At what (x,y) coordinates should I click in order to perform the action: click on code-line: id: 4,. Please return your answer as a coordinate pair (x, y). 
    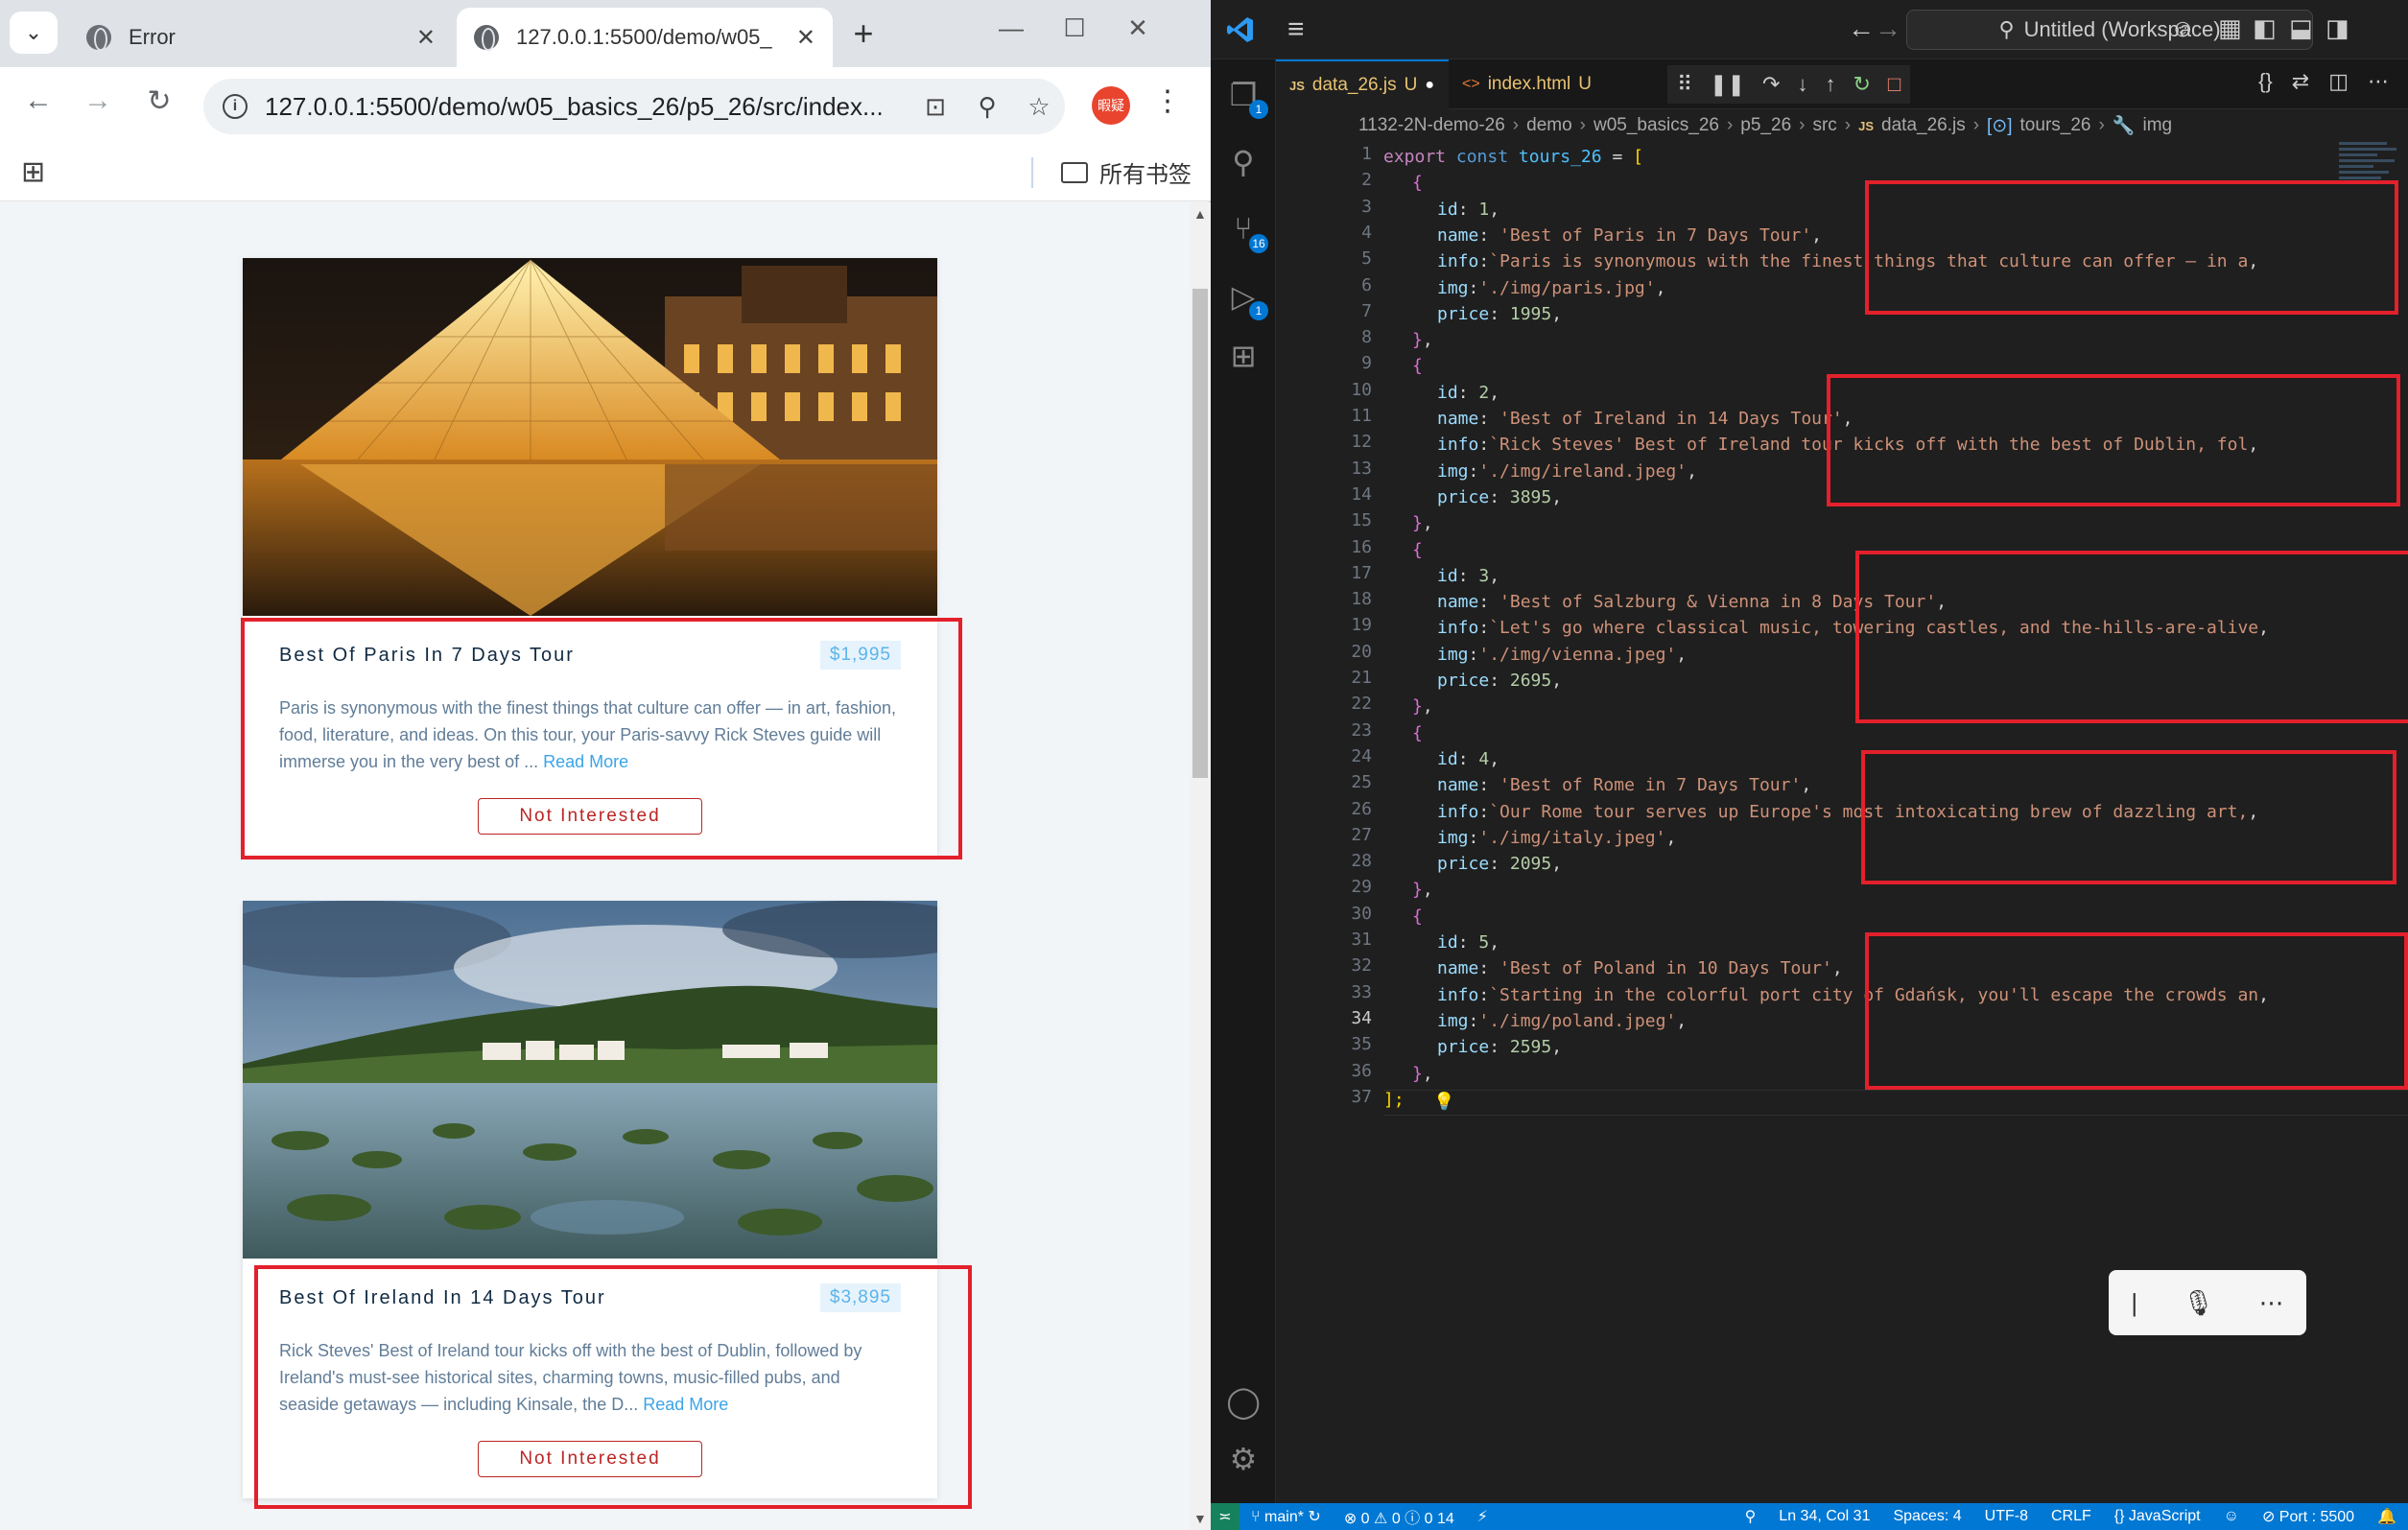
    Looking at the image, I should click on (1468, 759).